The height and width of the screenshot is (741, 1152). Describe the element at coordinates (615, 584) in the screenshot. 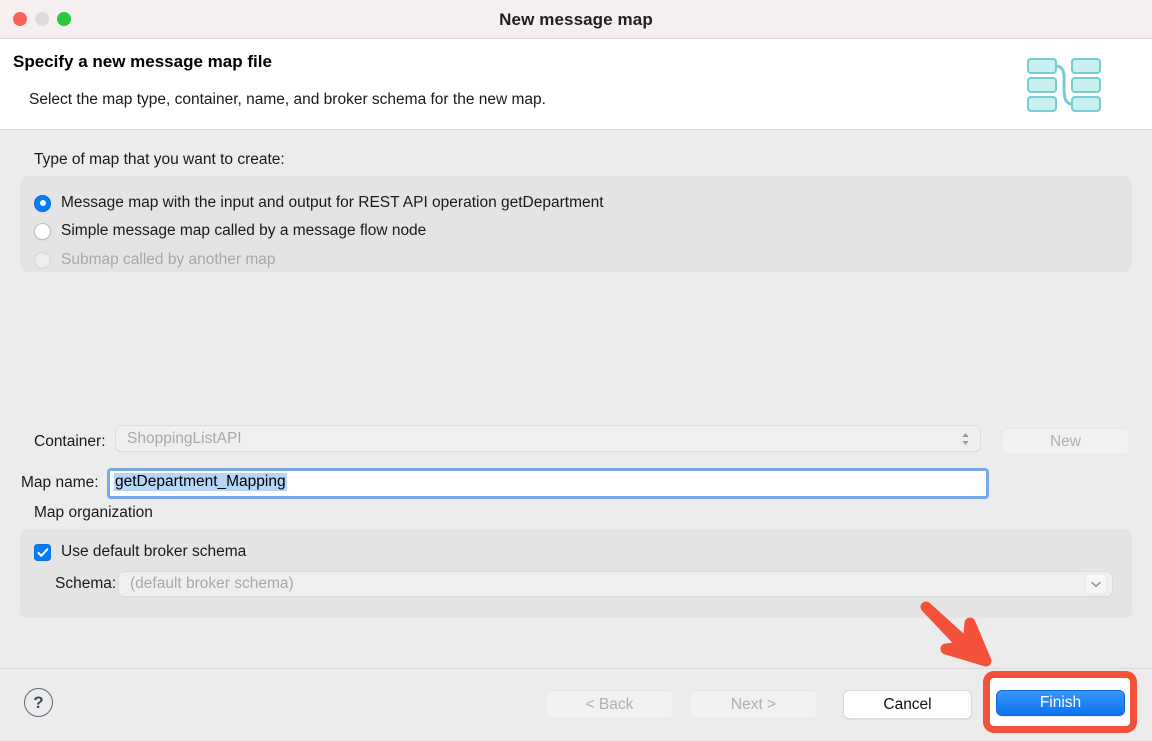

I see `schema-dropdown: (default broker schema)` at that location.